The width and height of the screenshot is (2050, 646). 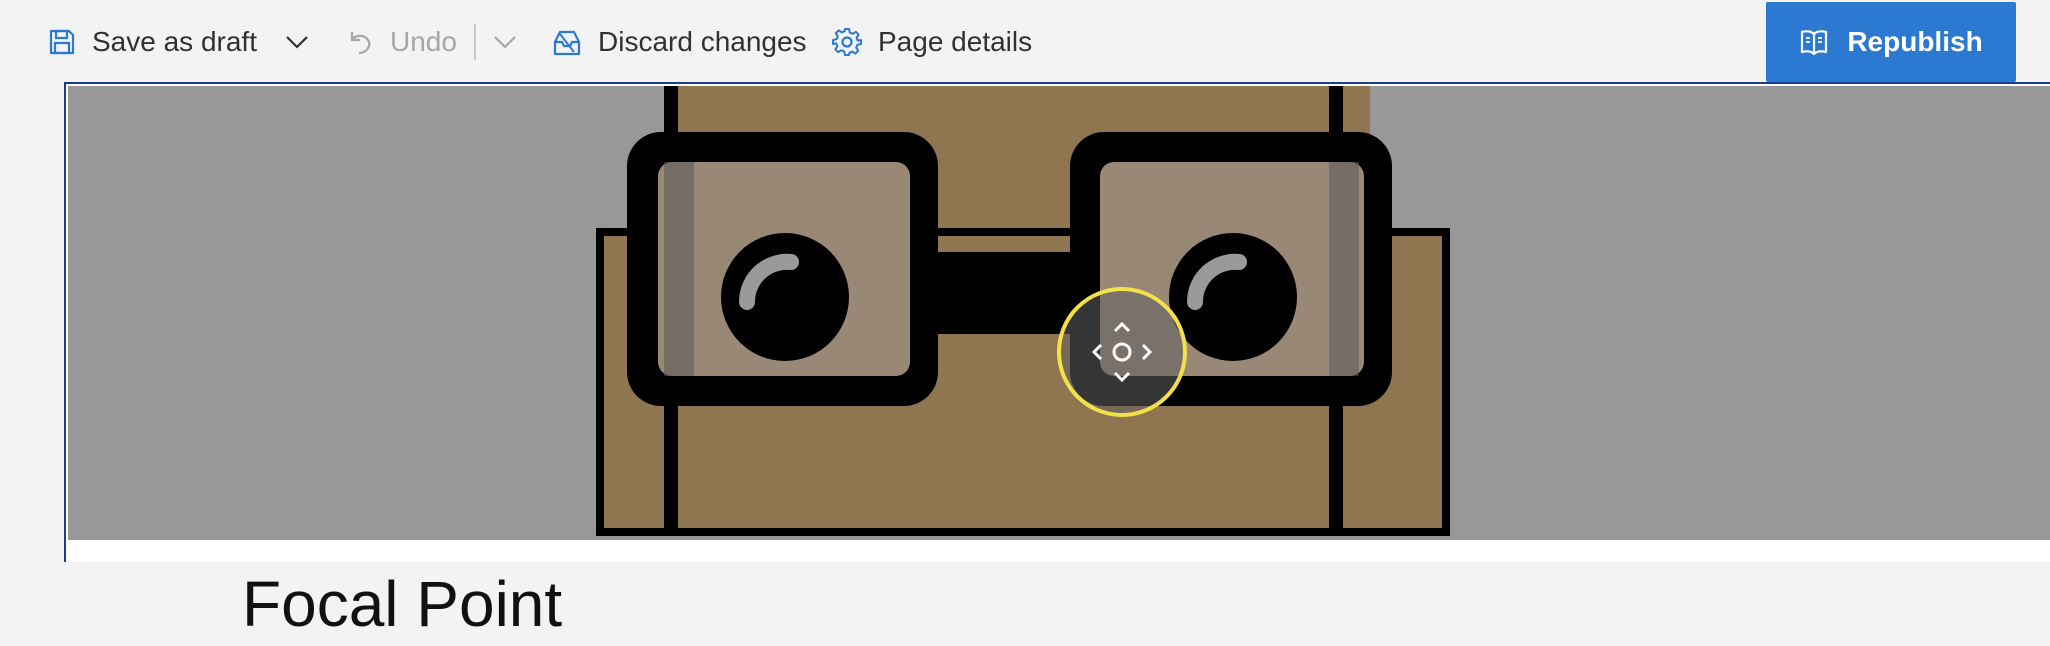 What do you see at coordinates (567, 43) in the screenshot?
I see `discard-icon` at bounding box center [567, 43].